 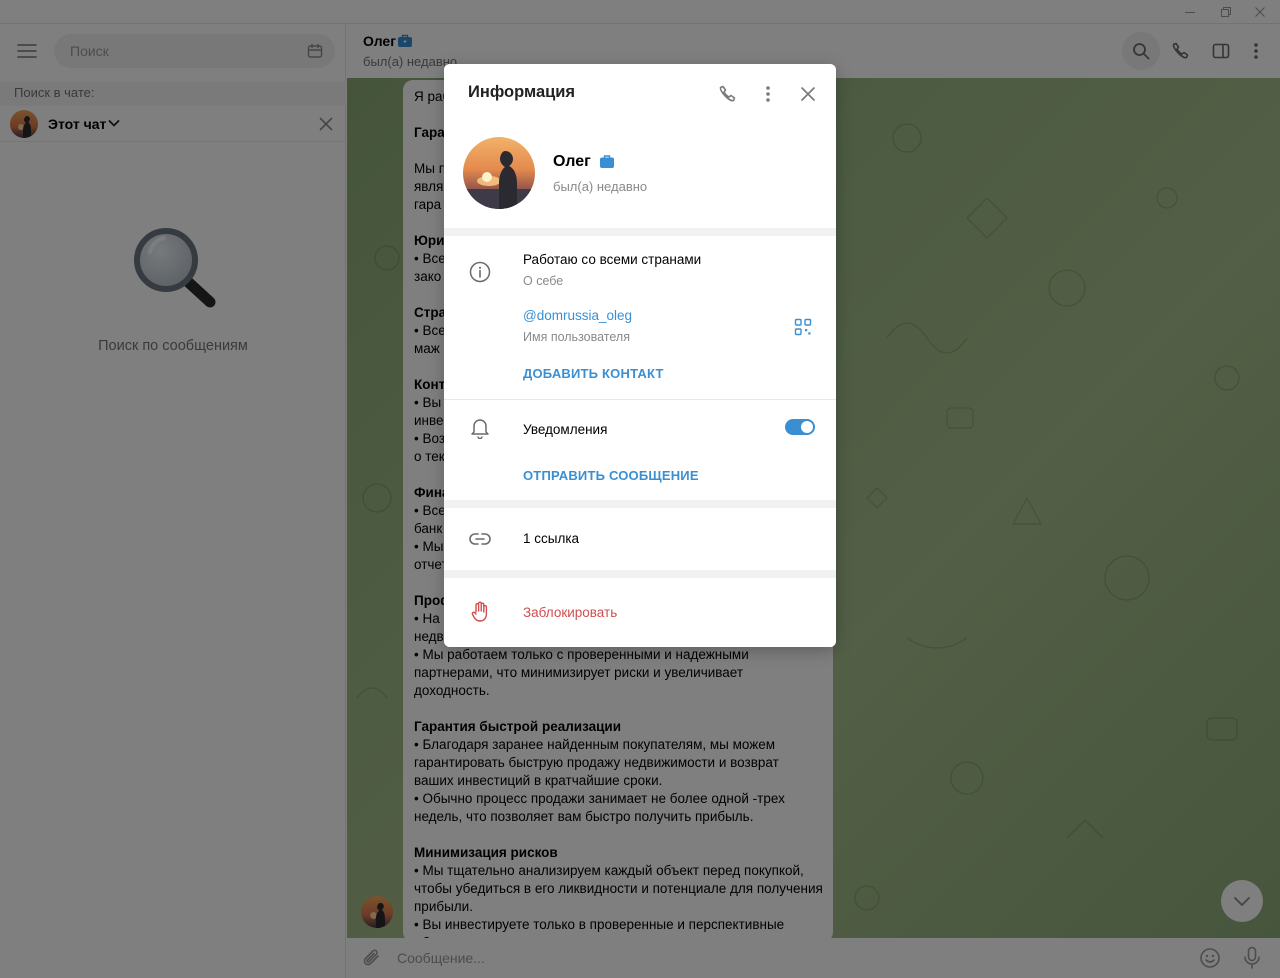 What do you see at coordinates (572, 161) in the screenshot?
I see `profile-name: Олег` at bounding box center [572, 161].